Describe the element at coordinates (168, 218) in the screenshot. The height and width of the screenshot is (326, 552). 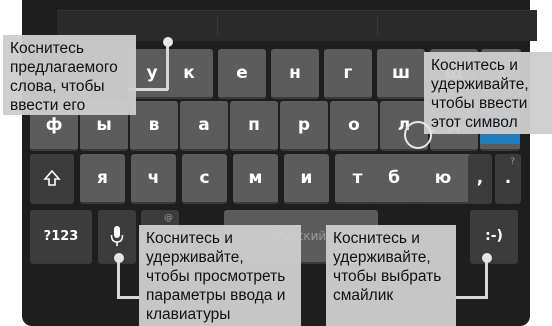
I see `comma-hint: @` at that location.